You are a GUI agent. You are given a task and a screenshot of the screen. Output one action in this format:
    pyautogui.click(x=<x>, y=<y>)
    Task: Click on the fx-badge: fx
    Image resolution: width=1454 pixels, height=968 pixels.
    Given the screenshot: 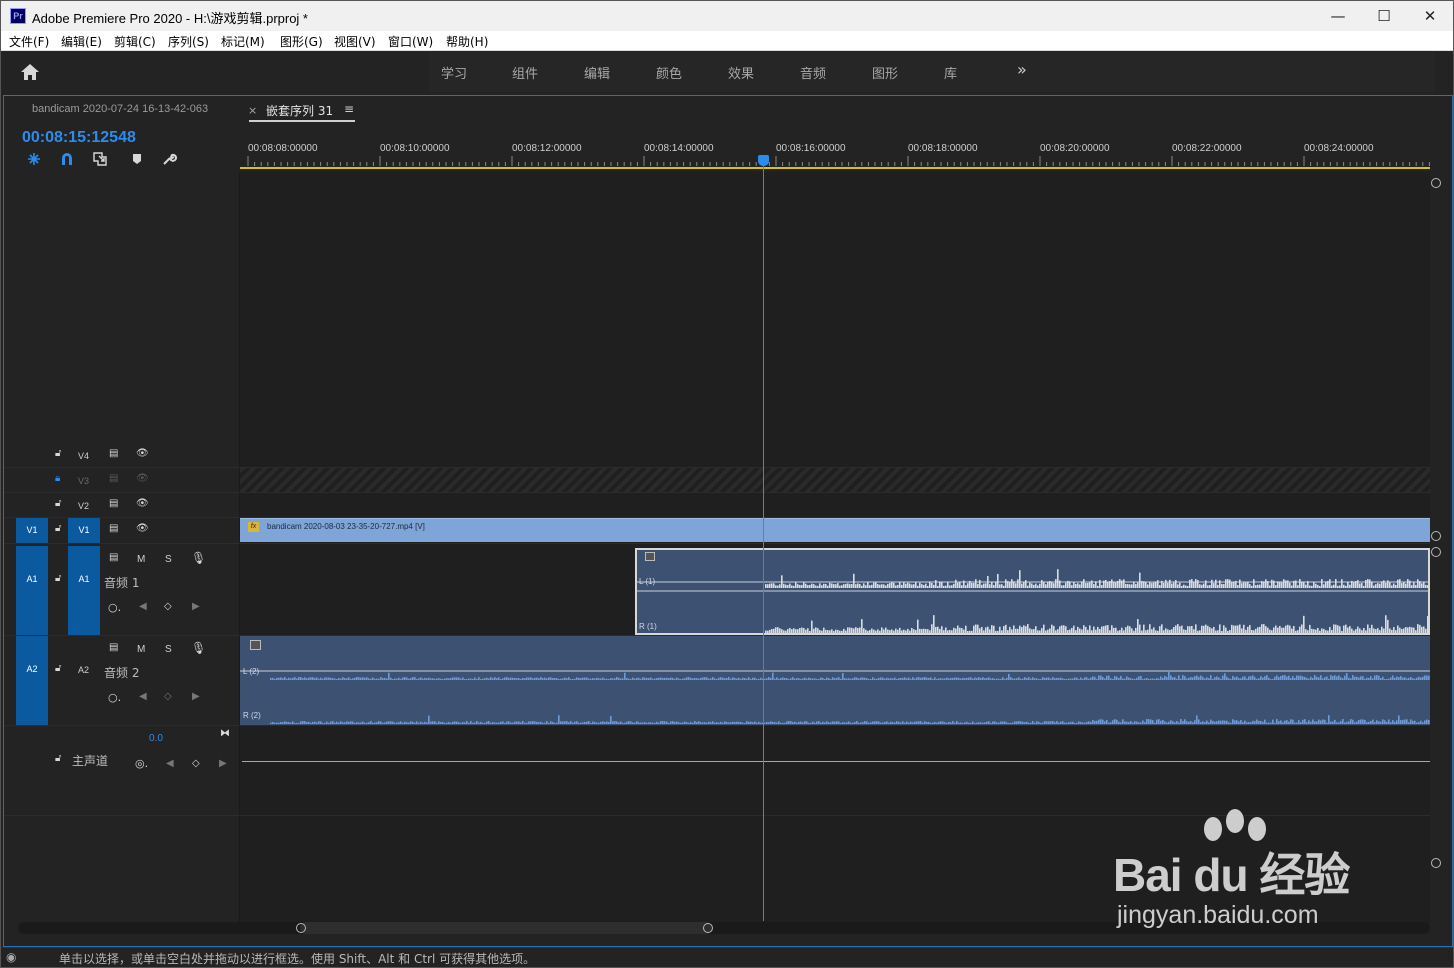 What is the action you would take?
    pyautogui.click(x=253, y=527)
    